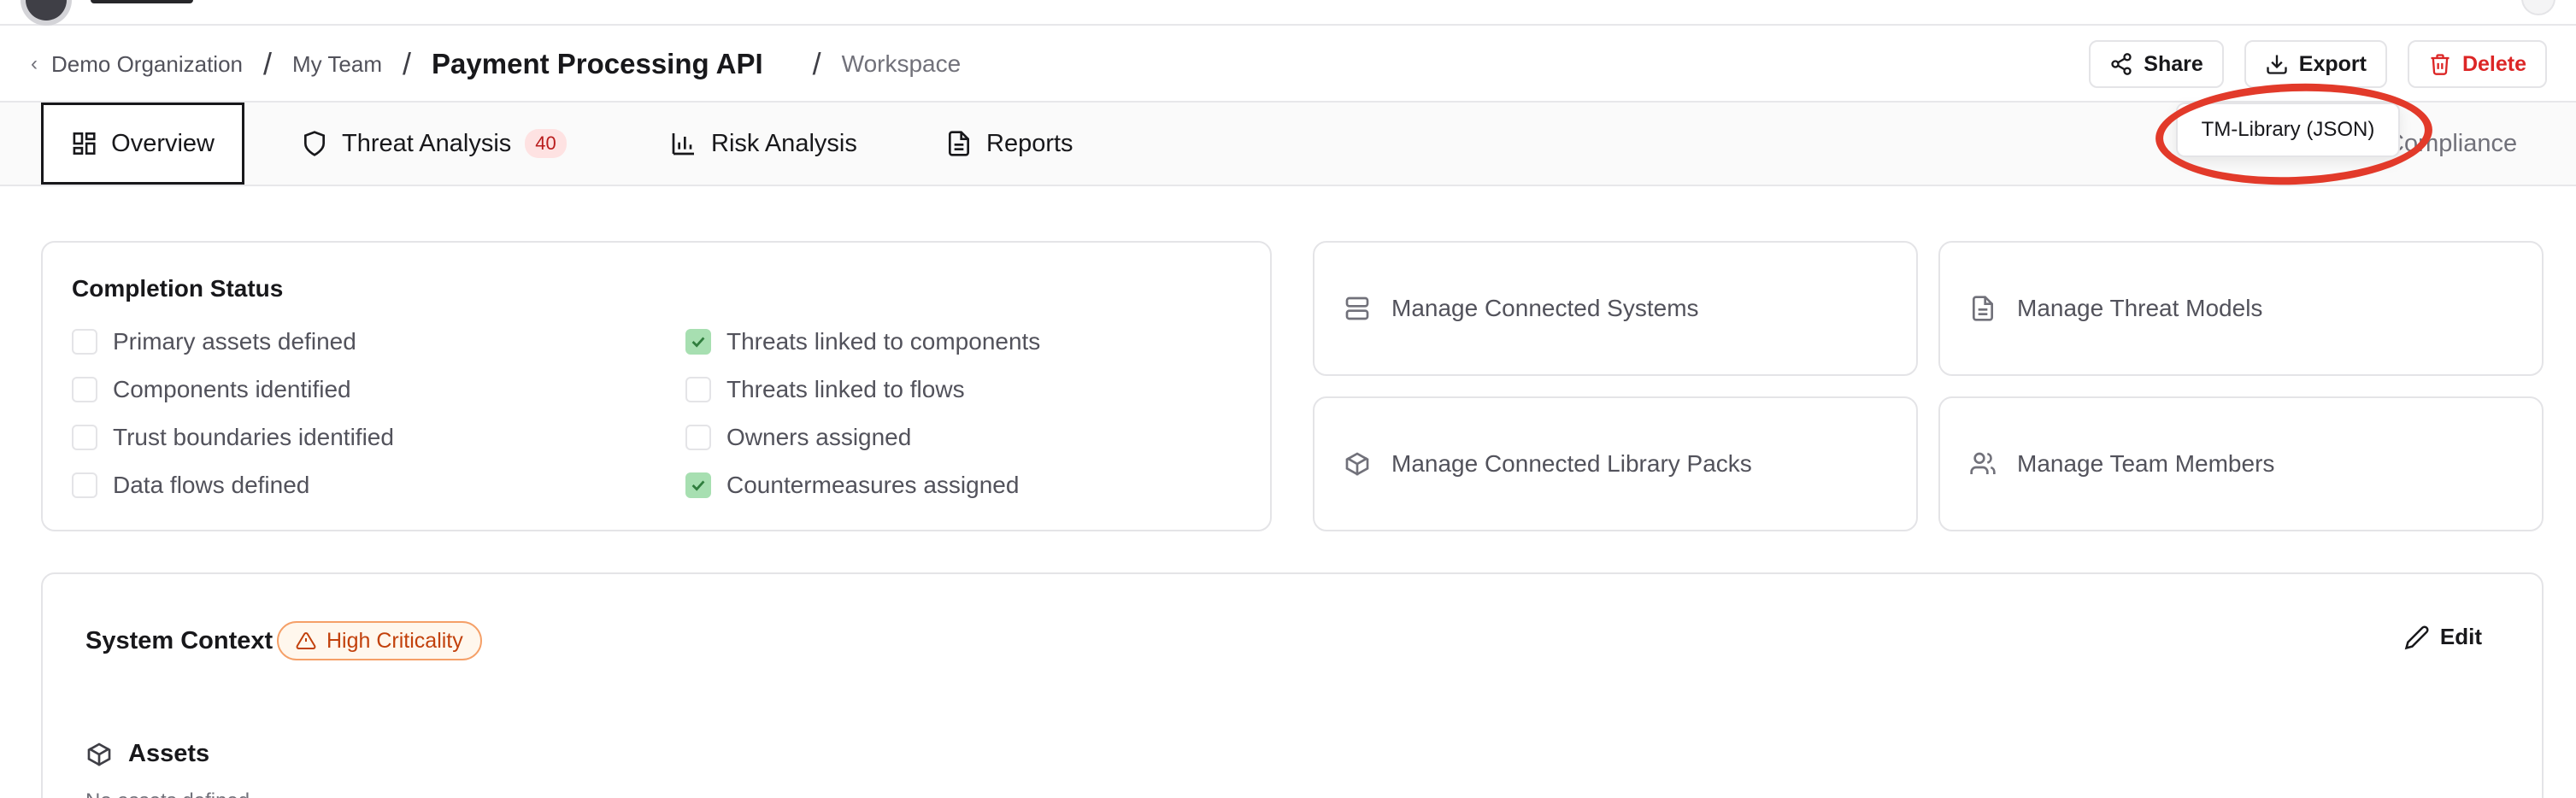  I want to click on completion-item: Components identified, so click(211, 389).